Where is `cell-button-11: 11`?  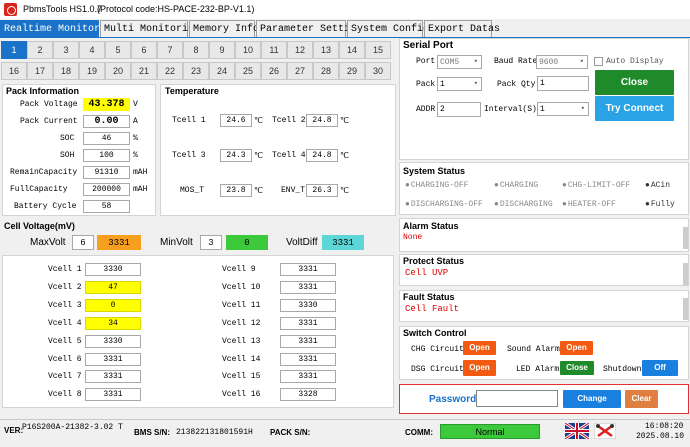 cell-button-11: 11 is located at coordinates (274, 50).